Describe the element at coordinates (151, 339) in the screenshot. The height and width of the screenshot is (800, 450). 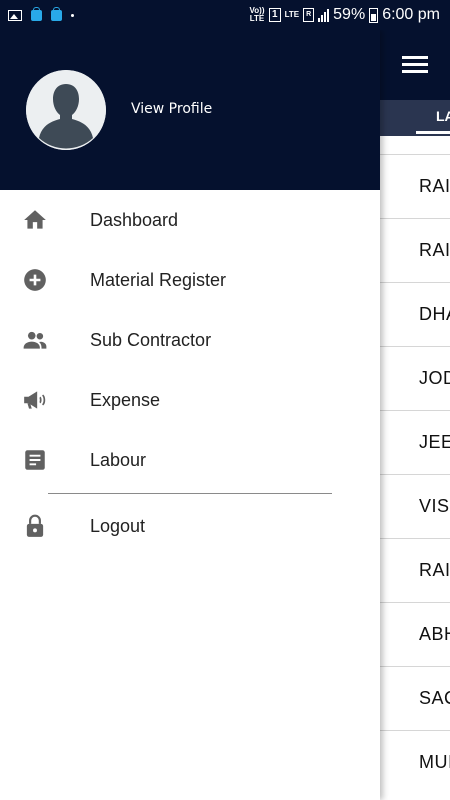
I see `menu-label-sub-contractor: Sub Contractor` at that location.